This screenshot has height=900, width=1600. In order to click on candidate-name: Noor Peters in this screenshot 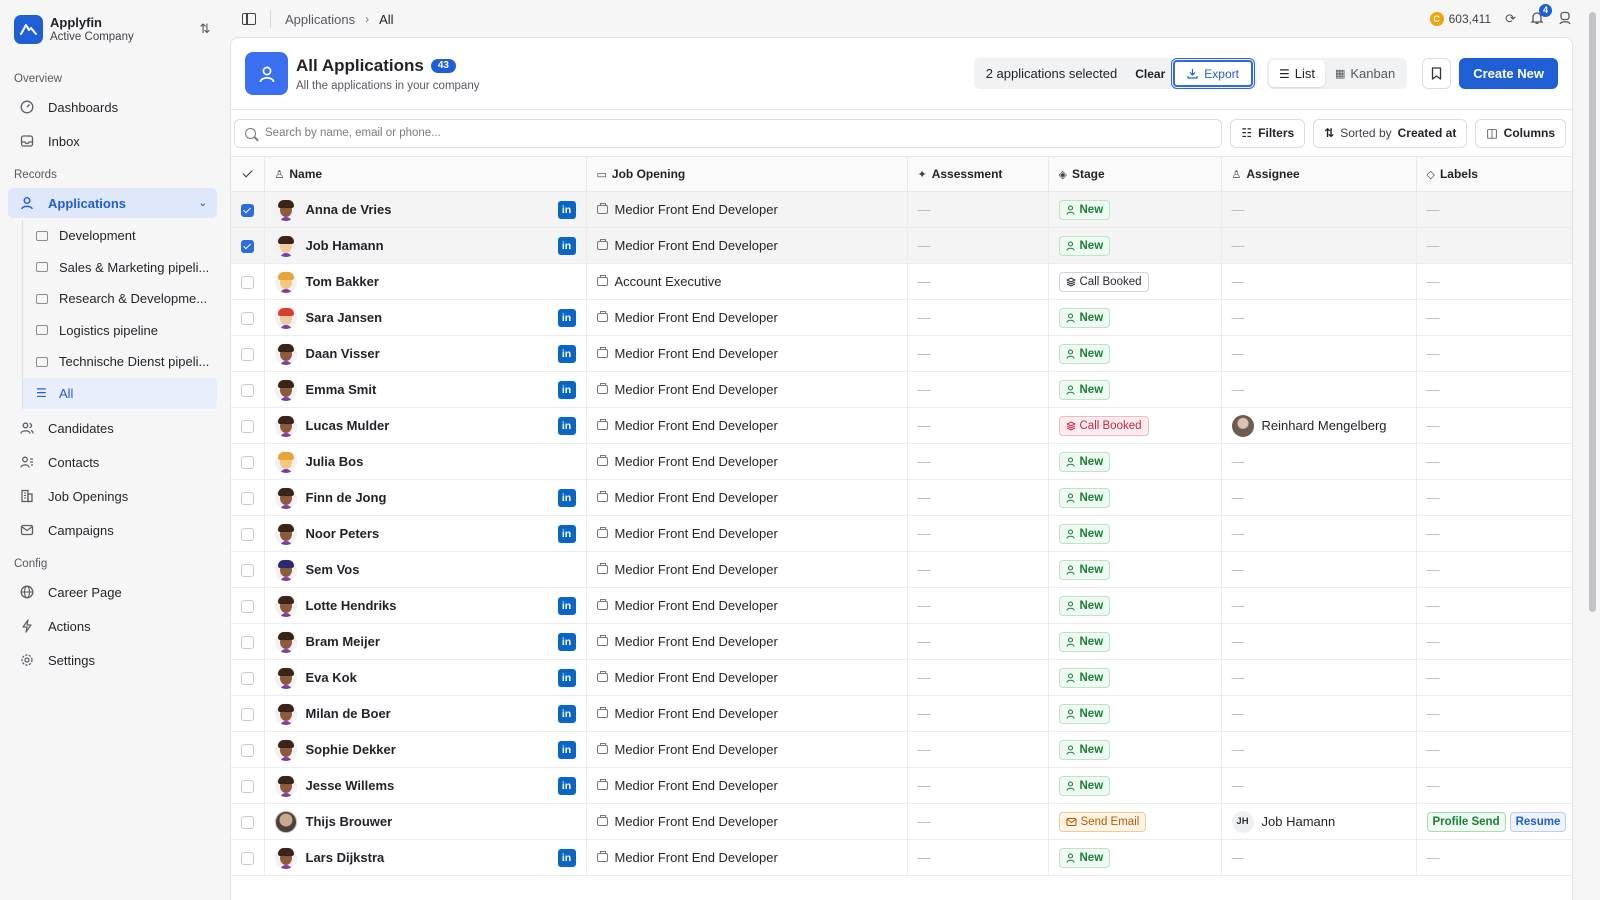, I will do `click(432, 533)`.